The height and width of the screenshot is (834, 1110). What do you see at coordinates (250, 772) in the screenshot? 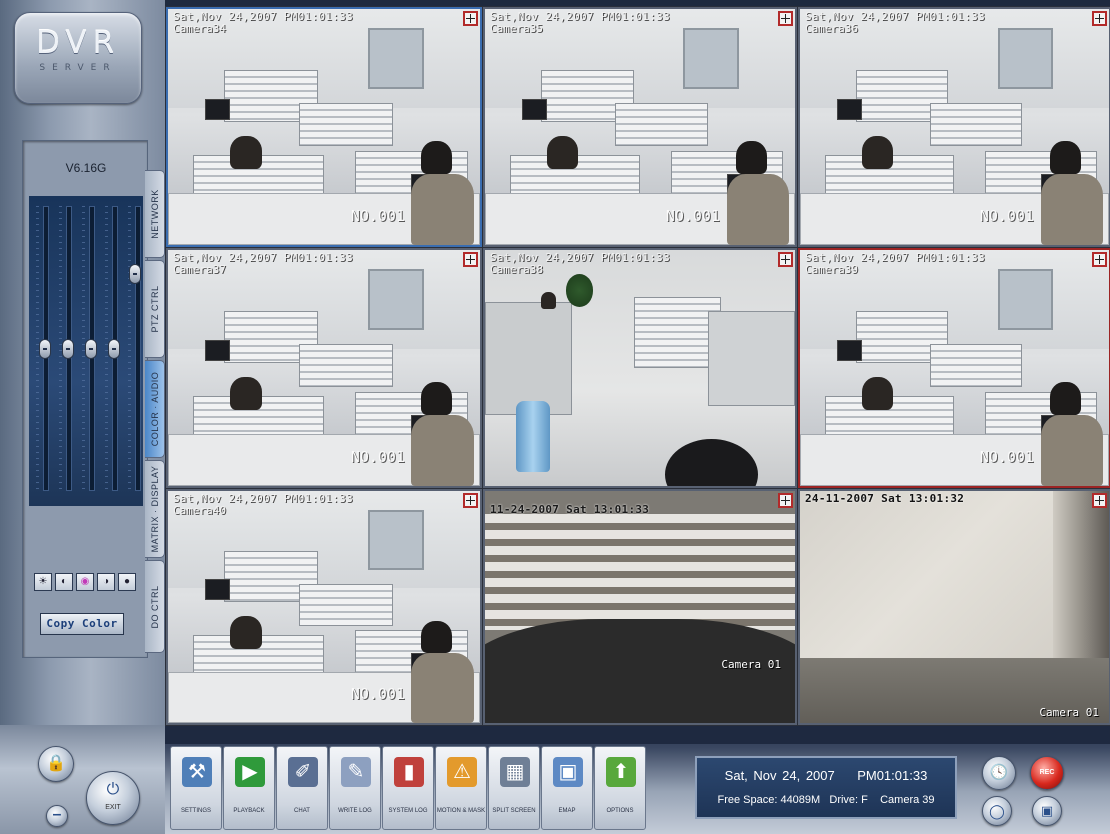
I see `play-icon: ▶` at bounding box center [250, 772].